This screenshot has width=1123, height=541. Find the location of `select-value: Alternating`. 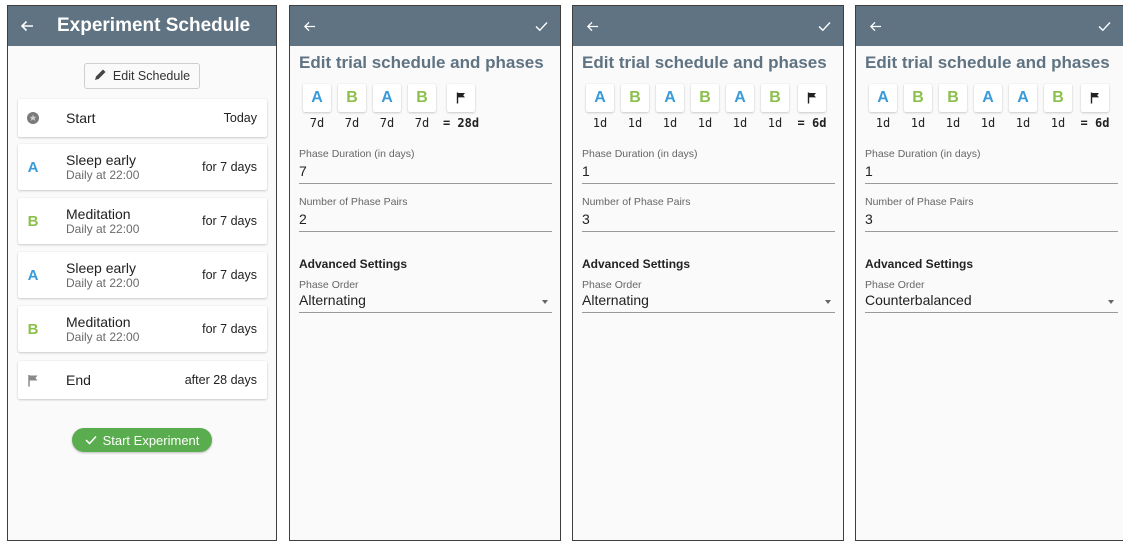

select-value: Alternating is located at coordinates (332, 300).